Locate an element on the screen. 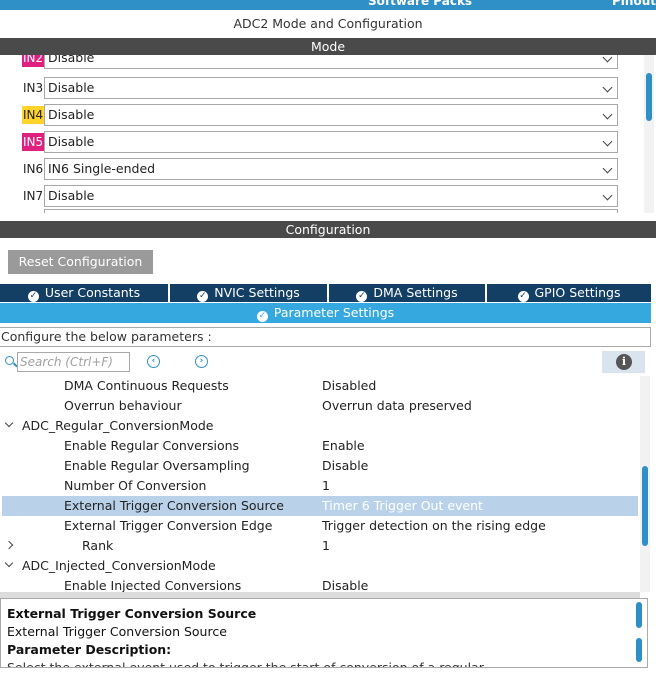  mode-row-in7: IN7 Disable is located at coordinates (322, 198).